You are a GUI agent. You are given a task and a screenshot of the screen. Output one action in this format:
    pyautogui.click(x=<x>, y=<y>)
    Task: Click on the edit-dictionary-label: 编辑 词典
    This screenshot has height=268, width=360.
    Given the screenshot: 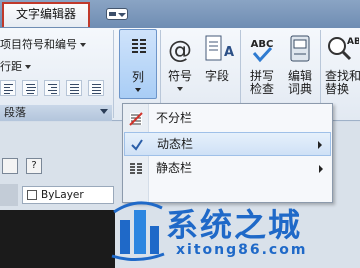 What is the action you would take?
    pyautogui.click(x=300, y=83)
    